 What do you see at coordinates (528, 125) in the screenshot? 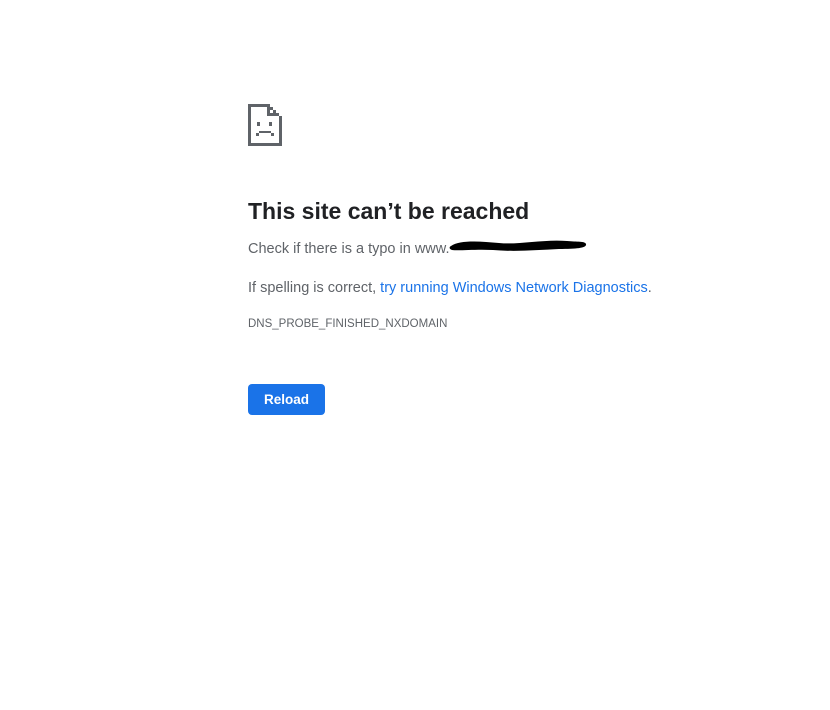
I see `sad-page-icon` at bounding box center [528, 125].